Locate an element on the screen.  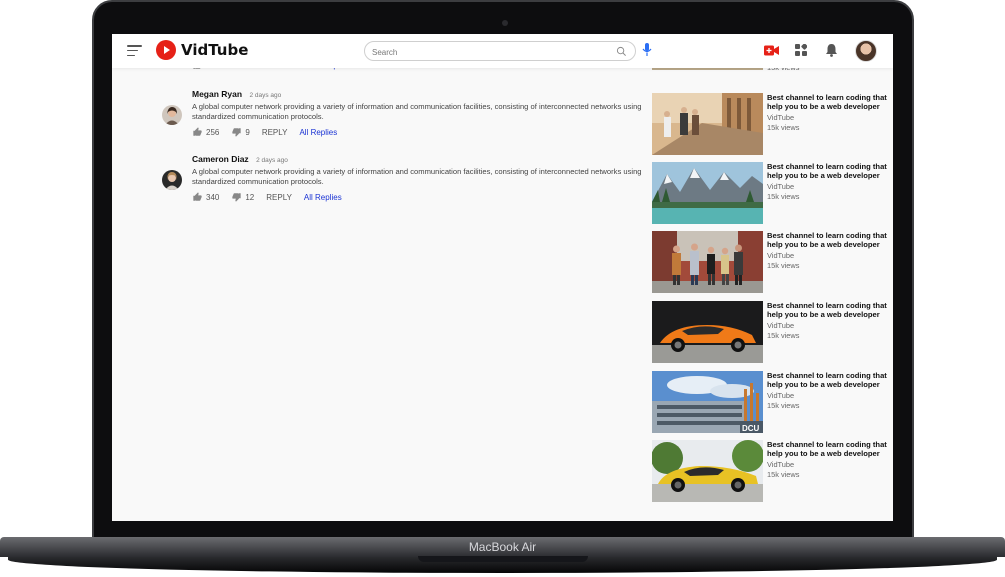
search-icon is located at coordinates (621, 51).